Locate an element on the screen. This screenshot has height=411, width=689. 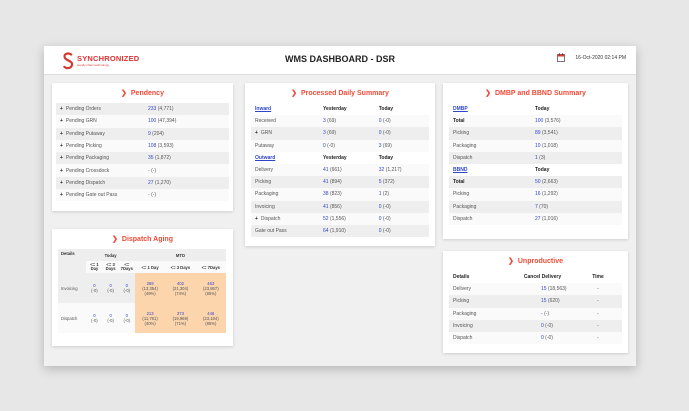
aging-mtd-value: 402 (21,304) (74%) is located at coordinates (180, 288).